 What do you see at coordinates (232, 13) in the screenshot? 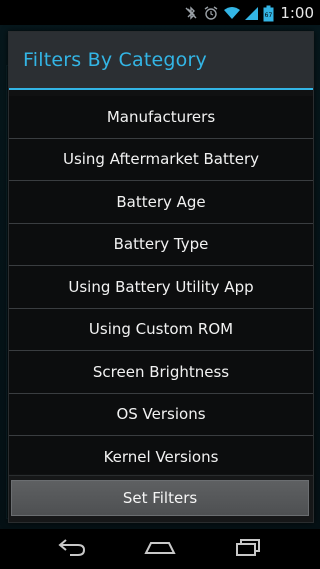
I see `wifi-icon` at bounding box center [232, 13].